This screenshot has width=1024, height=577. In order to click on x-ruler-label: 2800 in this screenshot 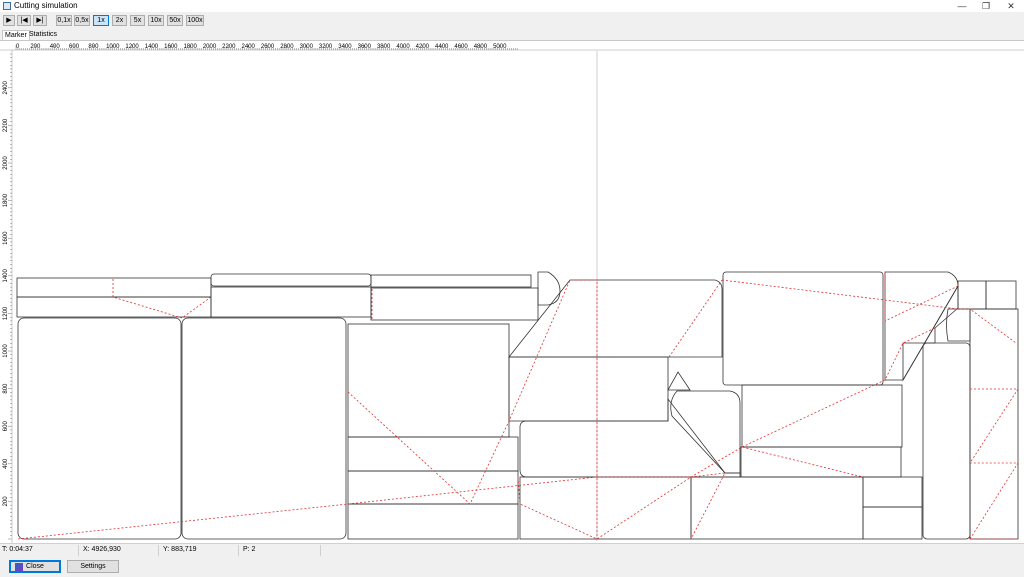, I will do `click(287, 47)`.